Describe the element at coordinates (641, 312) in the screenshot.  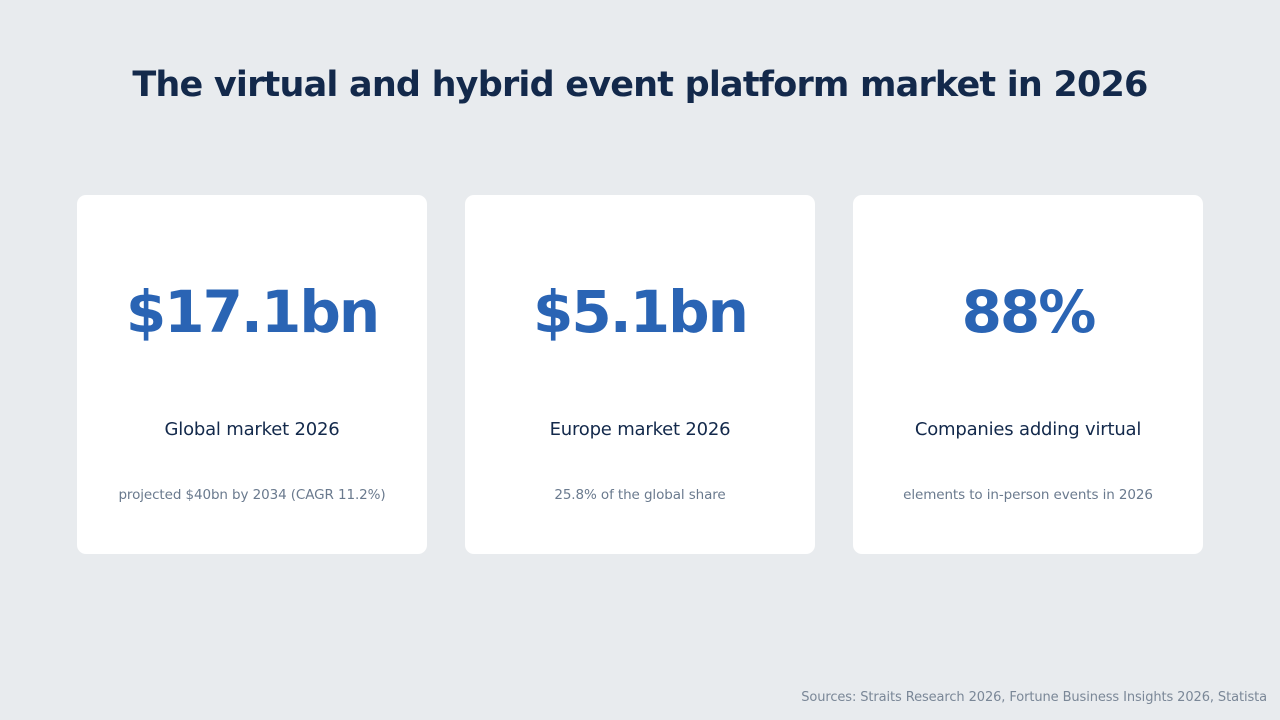
I see `stat-value: $5.1bn` at that location.